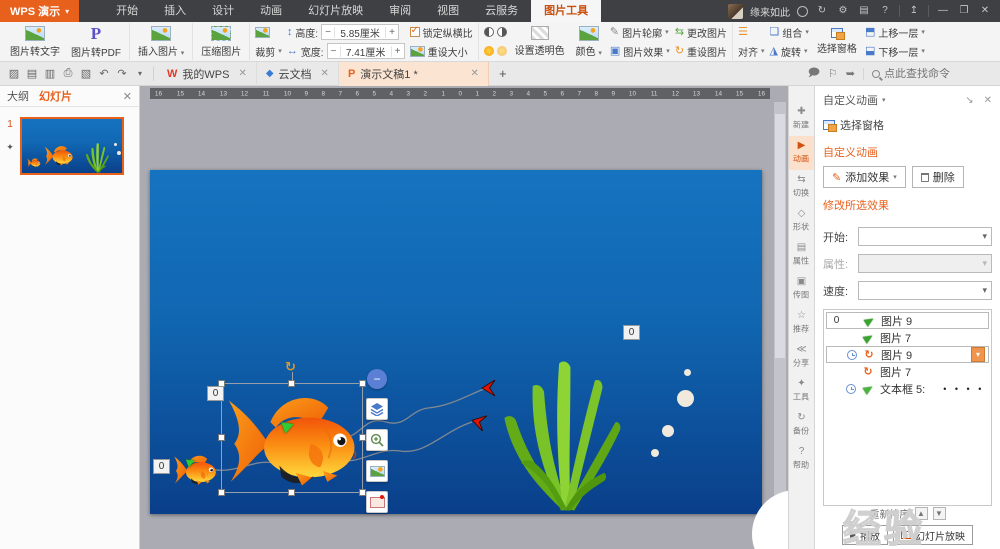  Describe the element at coordinates (895, 51) in the screenshot. I see `send-backward-button: ⬓ 下移一层 ▾` at that location.